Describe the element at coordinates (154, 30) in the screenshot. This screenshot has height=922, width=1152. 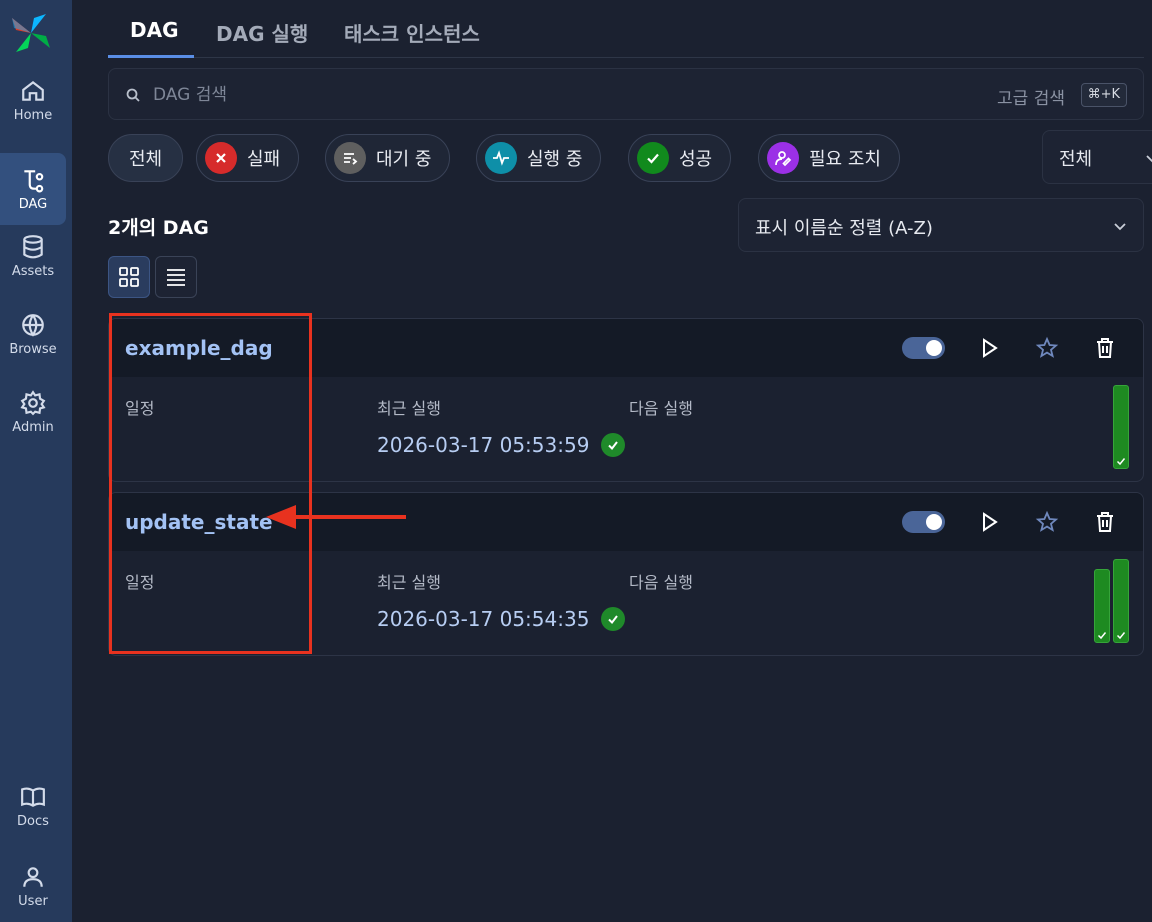
I see `tab-dag: DAG` at that location.